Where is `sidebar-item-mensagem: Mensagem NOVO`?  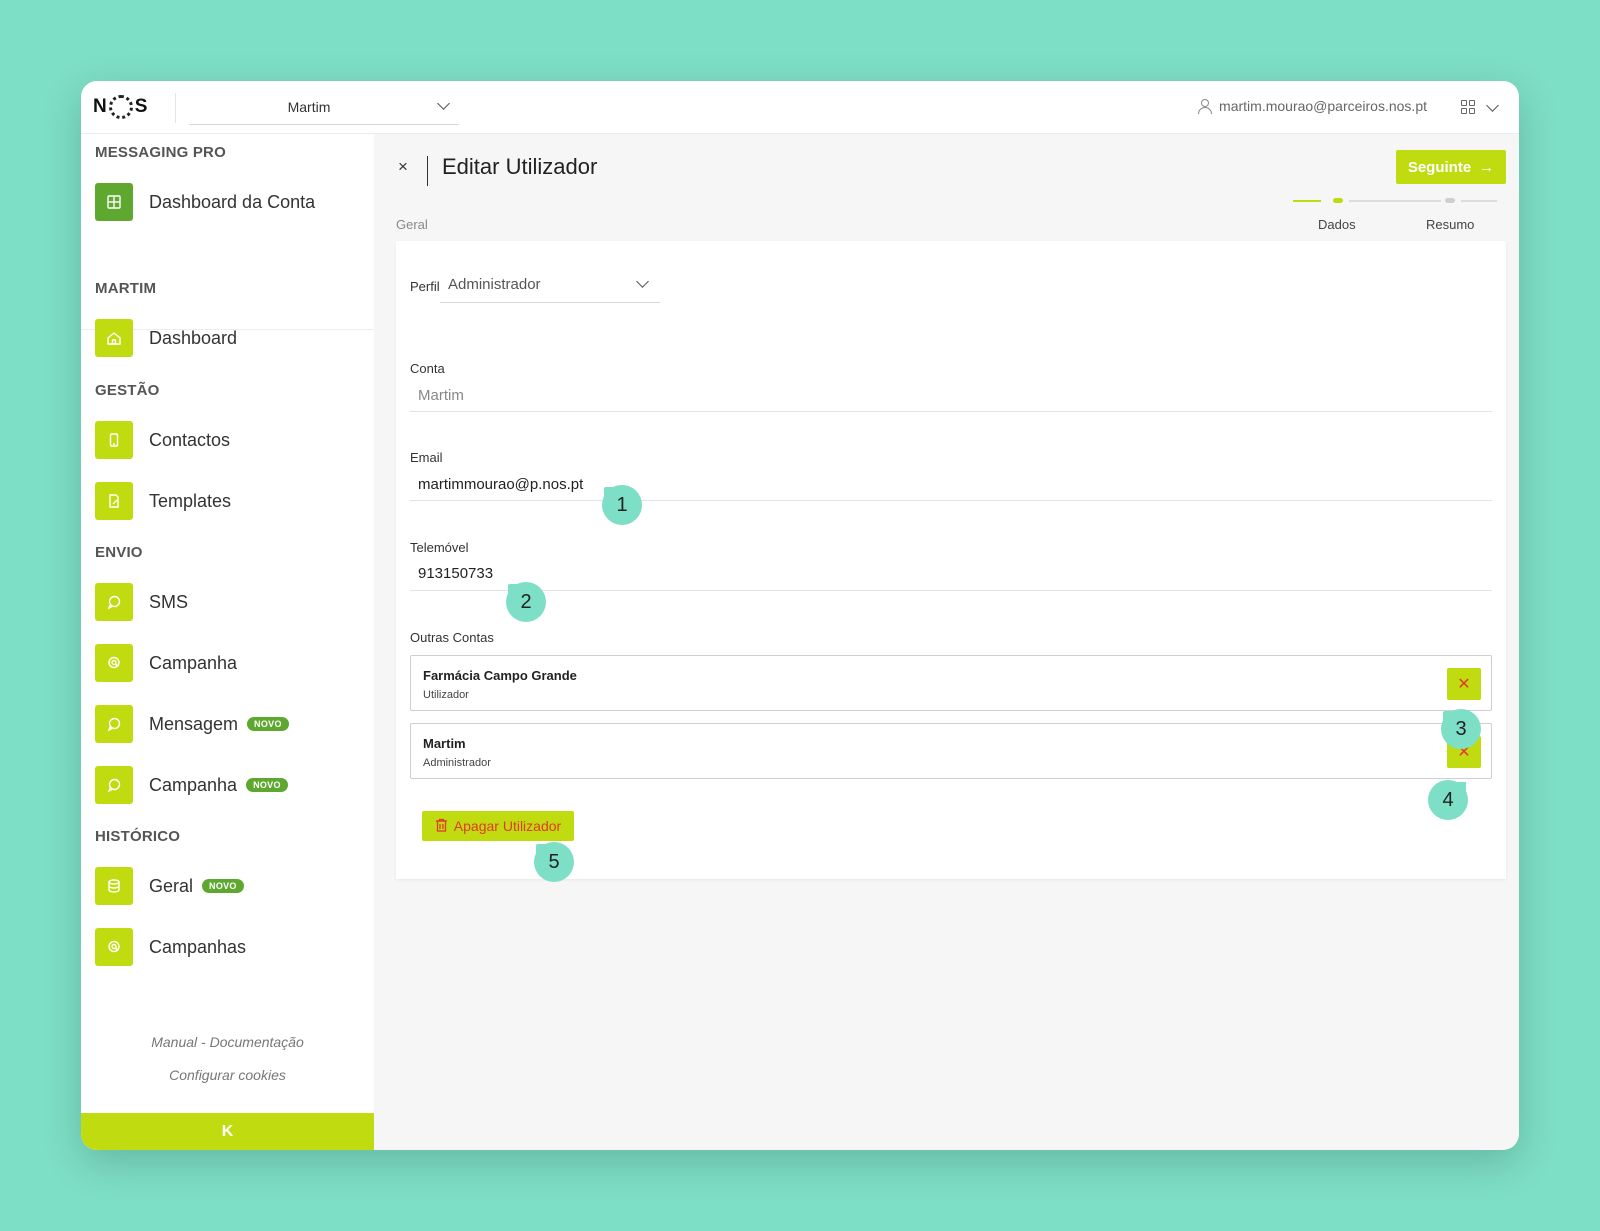
sidebar-item-mensagem: Mensagem NOVO is located at coordinates (192, 724).